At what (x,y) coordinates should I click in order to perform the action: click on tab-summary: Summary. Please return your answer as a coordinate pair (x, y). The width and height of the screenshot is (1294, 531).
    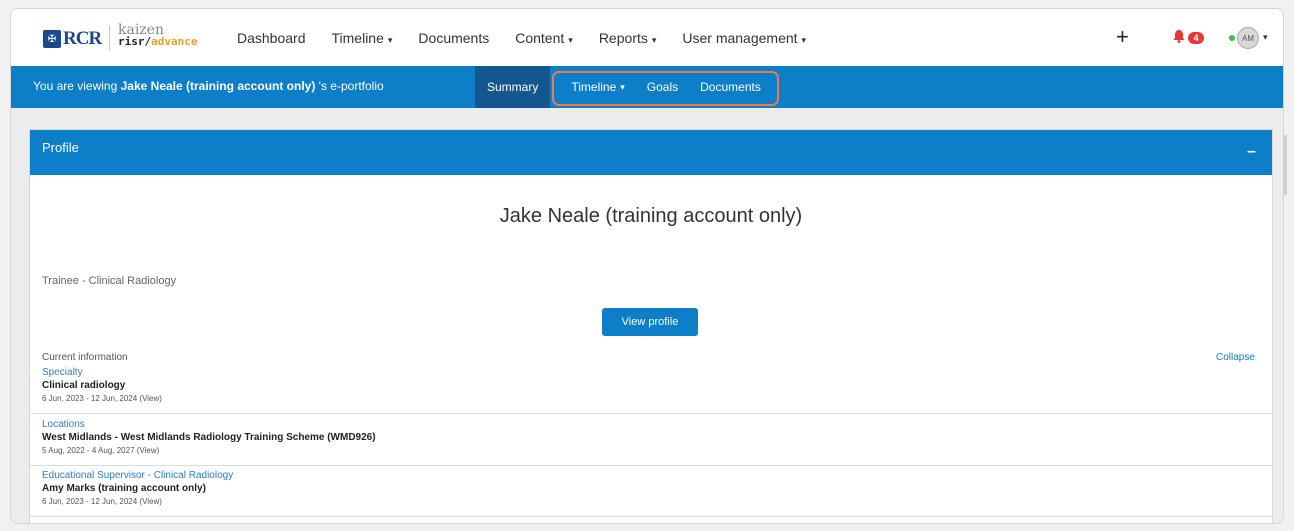
    Looking at the image, I should click on (513, 87).